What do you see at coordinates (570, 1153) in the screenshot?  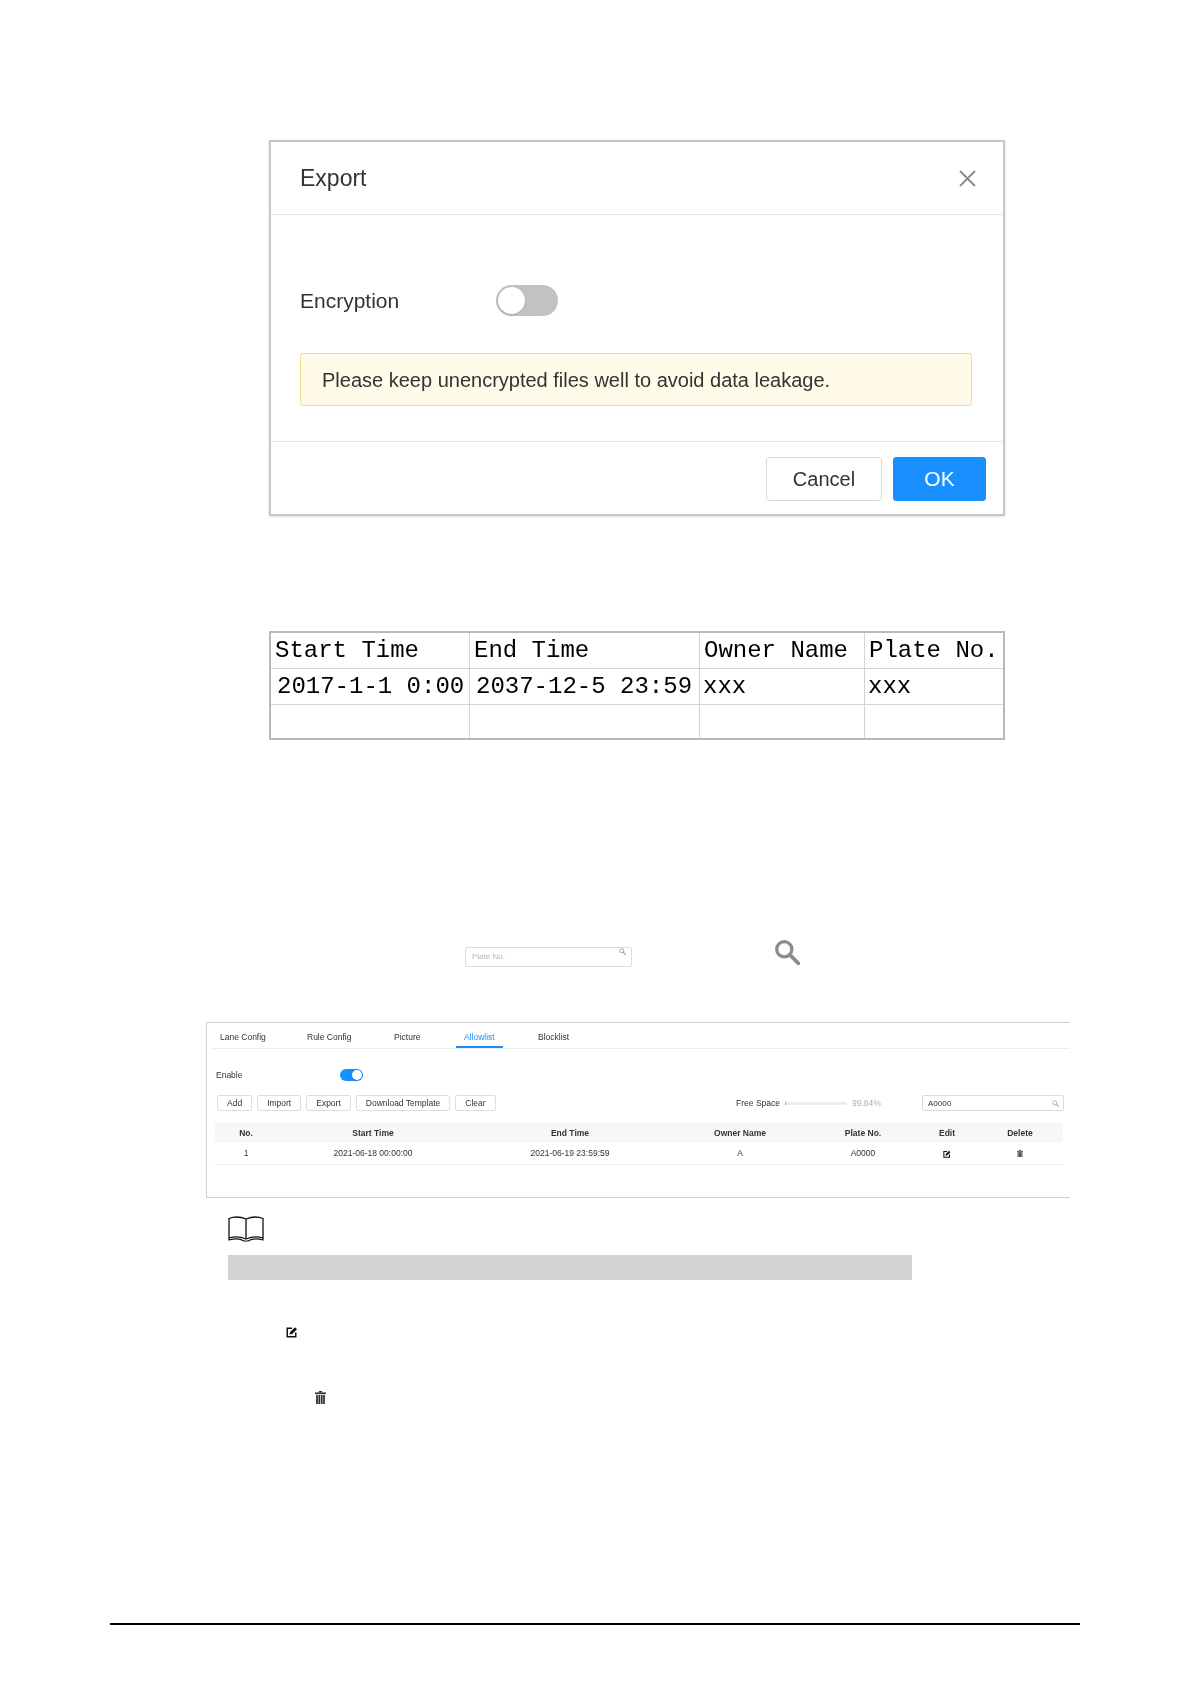 I see `table-cell: 2021-06-19 23:59:59` at bounding box center [570, 1153].